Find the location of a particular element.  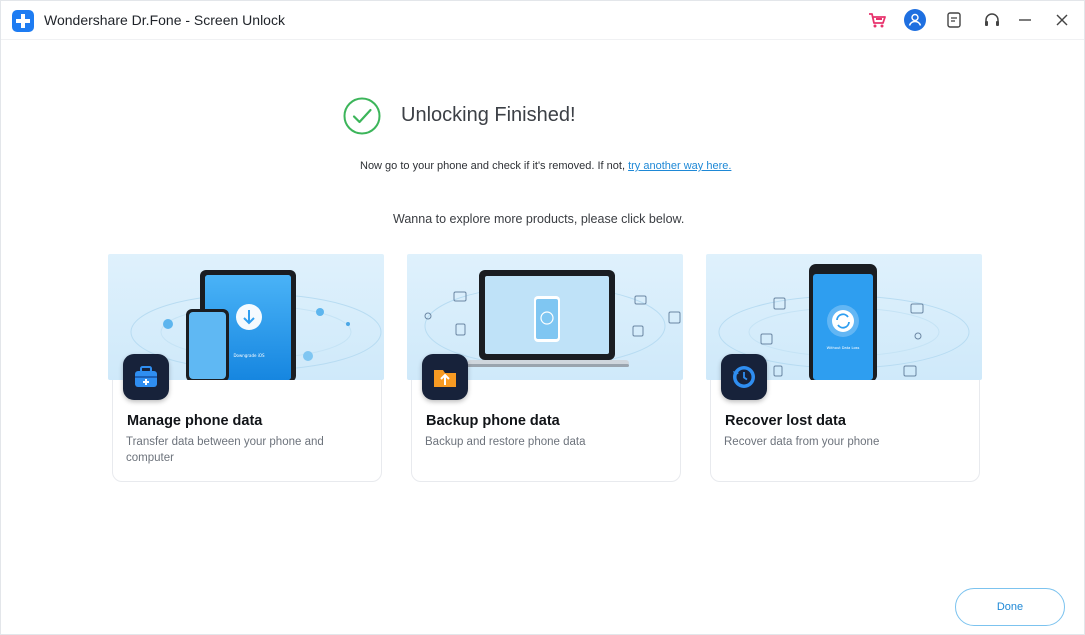

title-bar: Wondershare Dr.Fone - Screen Unlock is located at coordinates (542, 20).